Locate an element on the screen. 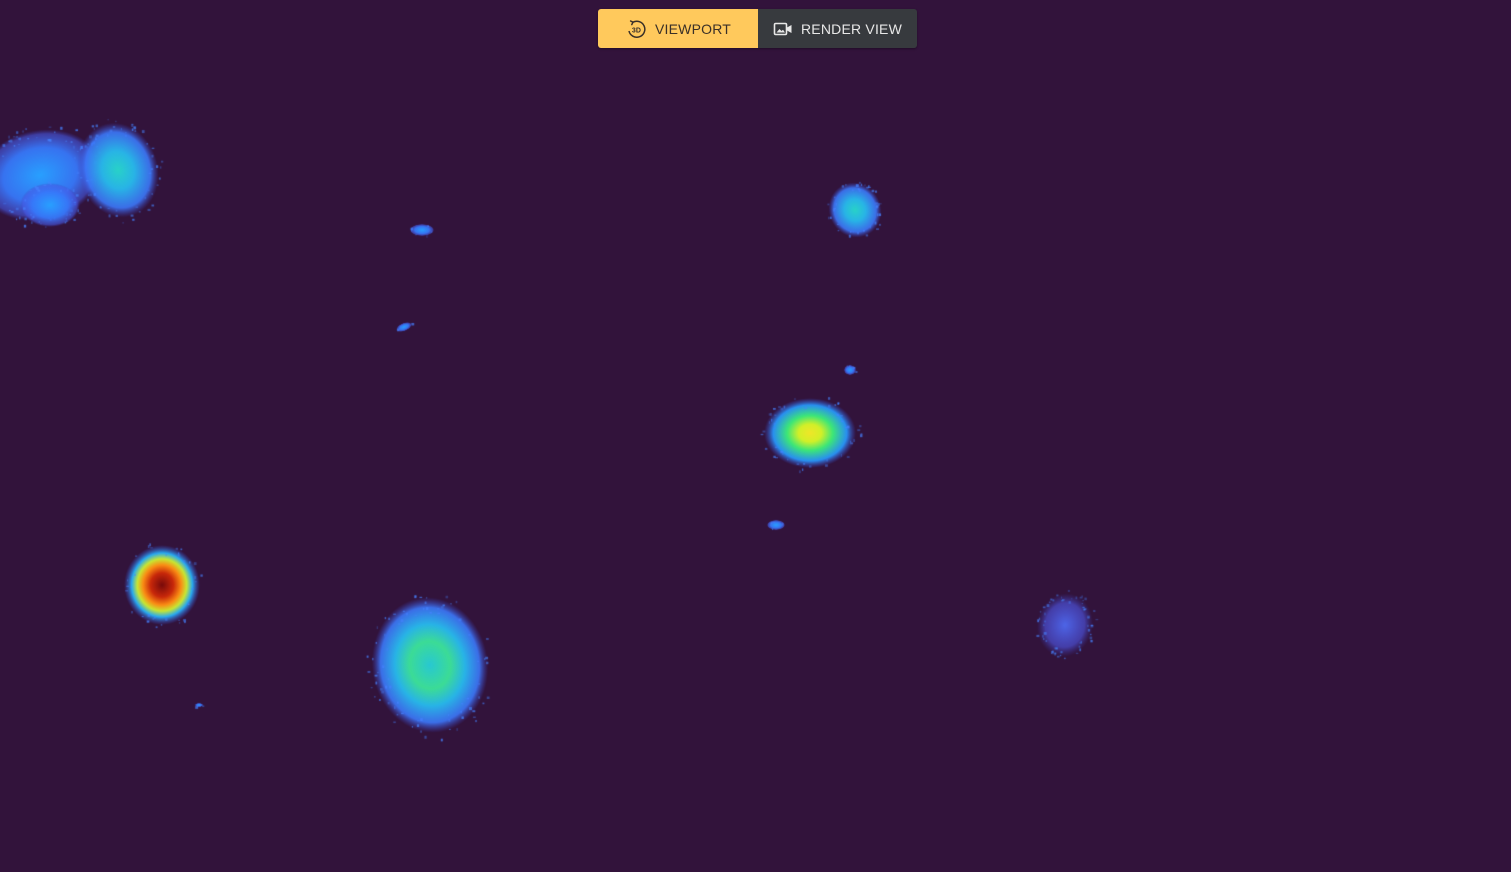 The width and height of the screenshot is (1511, 872). svg-text: 3D is located at coordinates (636, 30).